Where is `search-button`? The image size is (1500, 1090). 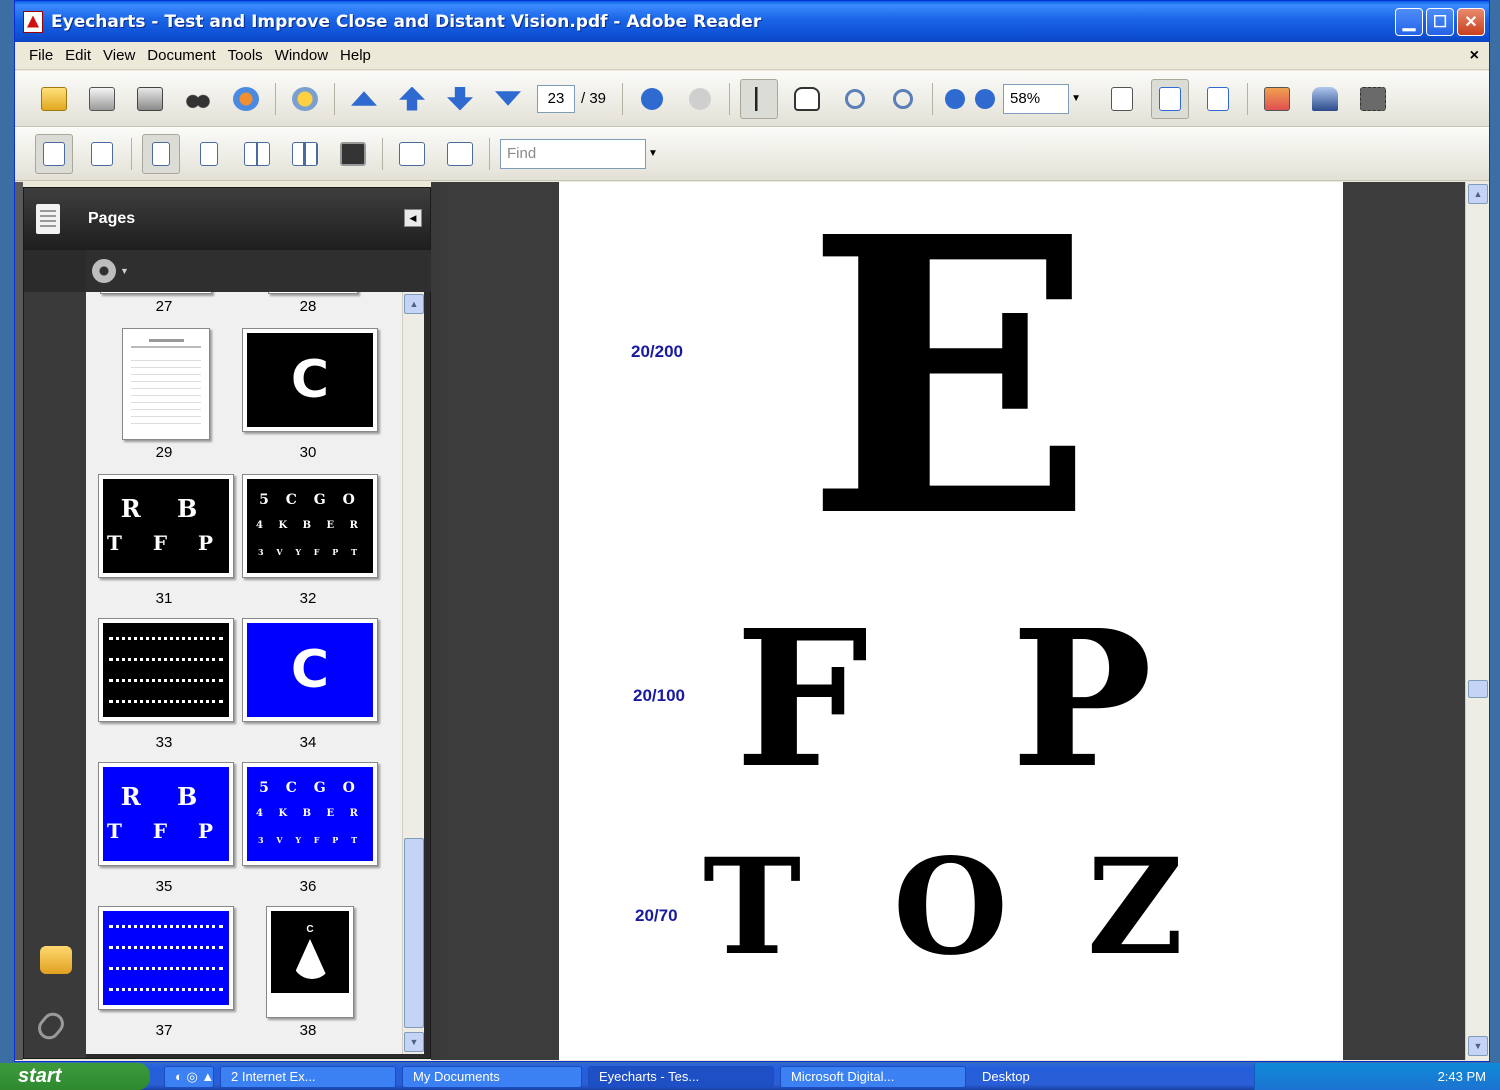 search-button is located at coordinates (198, 99).